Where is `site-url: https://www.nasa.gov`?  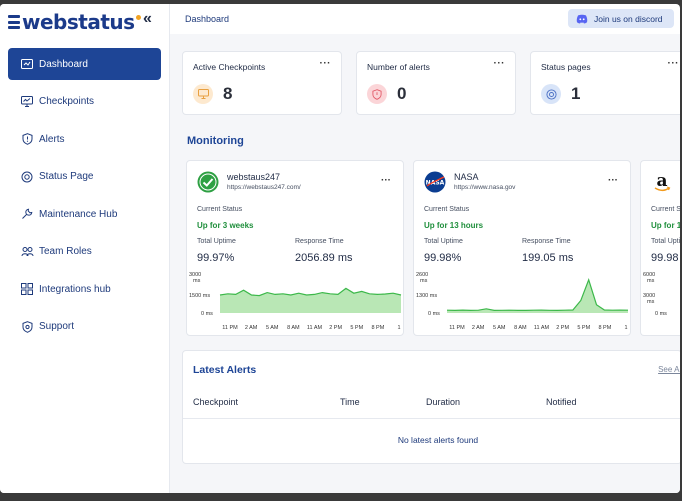 site-url: https://www.nasa.gov is located at coordinates (484, 187).